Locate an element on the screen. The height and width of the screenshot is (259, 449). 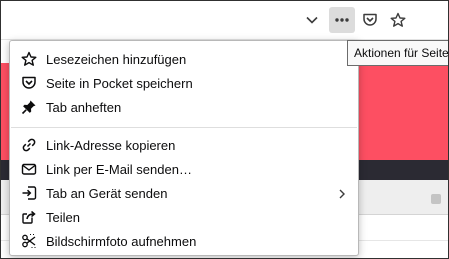
menu-item-save-to-pocket: Seite in Pocket speichern is located at coordinates (184, 83).